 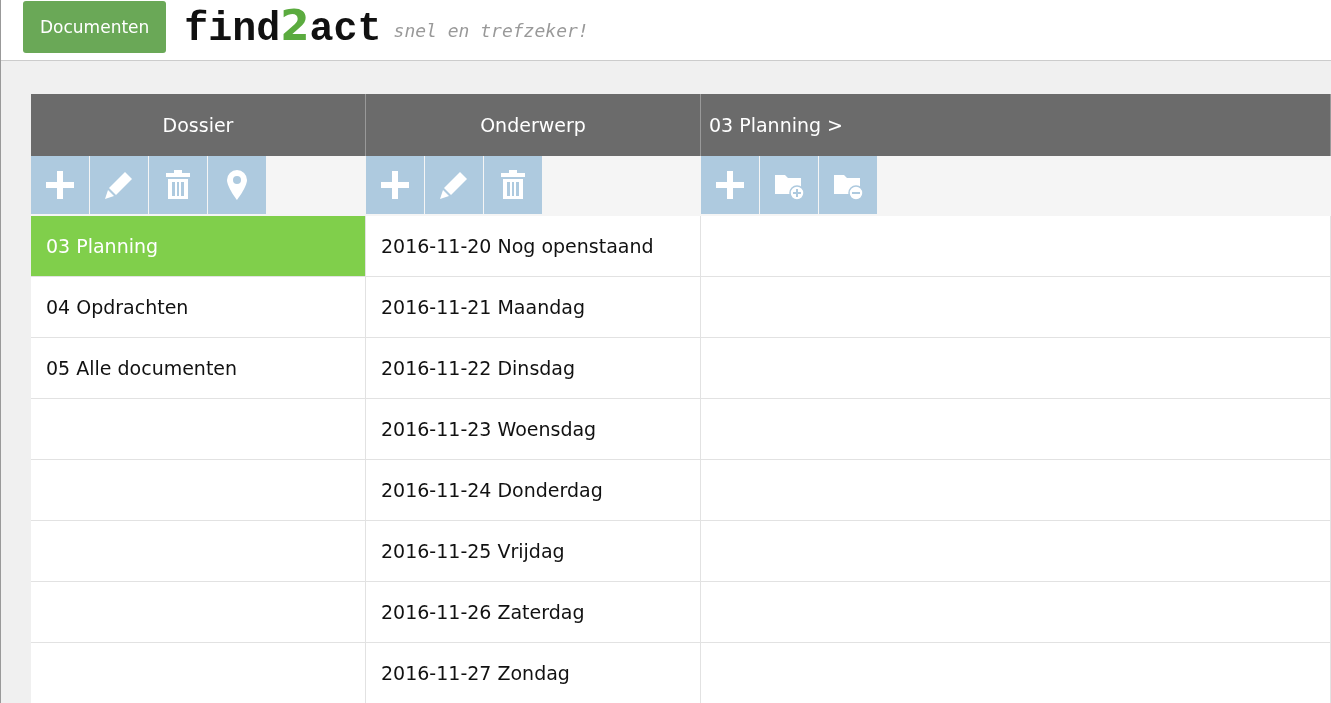 I want to click on list-item: 2016-11-25 Vrijdag, so click(x=533, y=551).